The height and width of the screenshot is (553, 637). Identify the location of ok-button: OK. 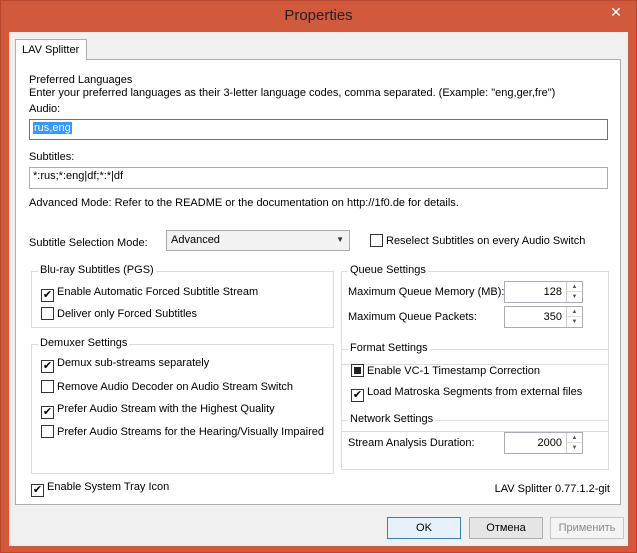
(424, 528).